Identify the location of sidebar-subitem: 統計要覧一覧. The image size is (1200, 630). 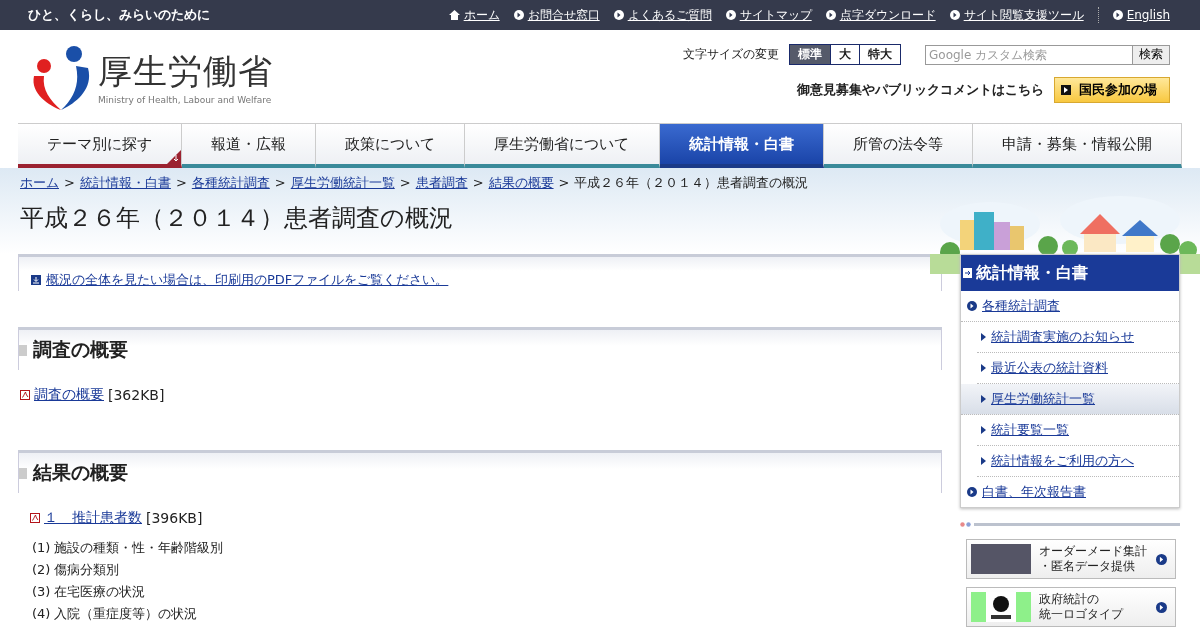
(1078, 430).